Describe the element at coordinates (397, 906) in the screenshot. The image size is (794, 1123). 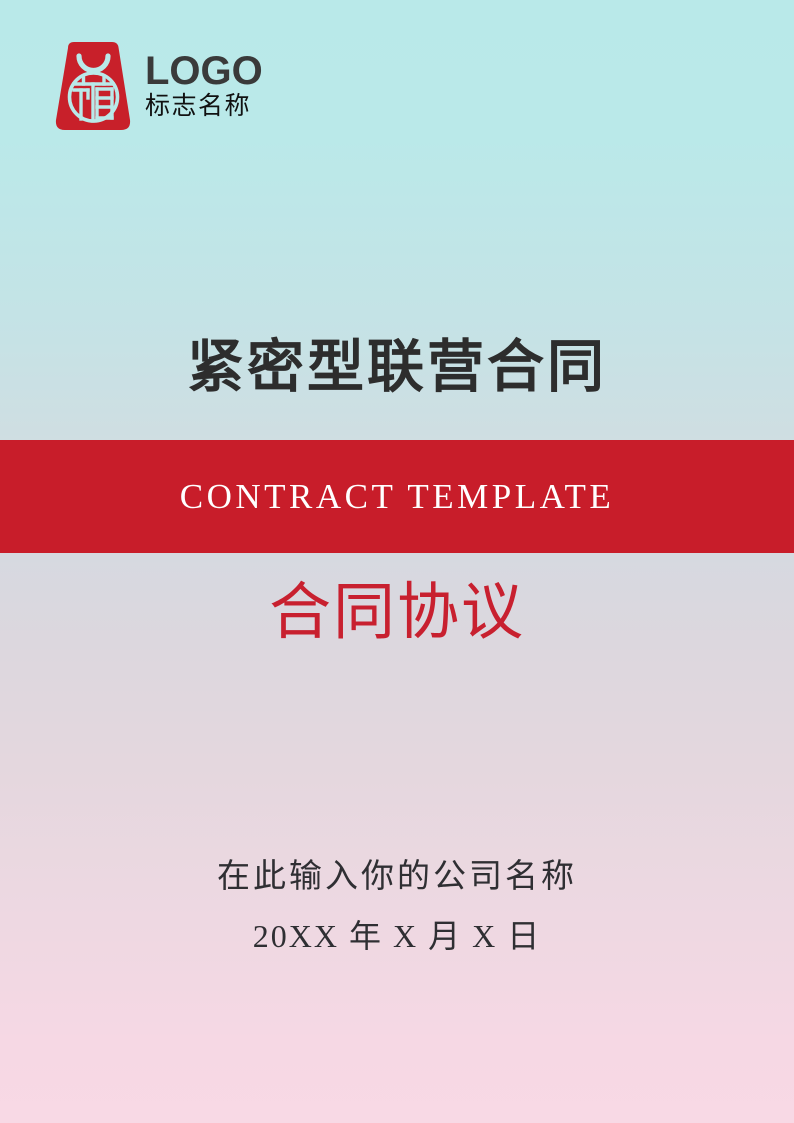
I see `footer-block: 在此输入你的公司名称 20XX 年 X 月 X 日` at that location.